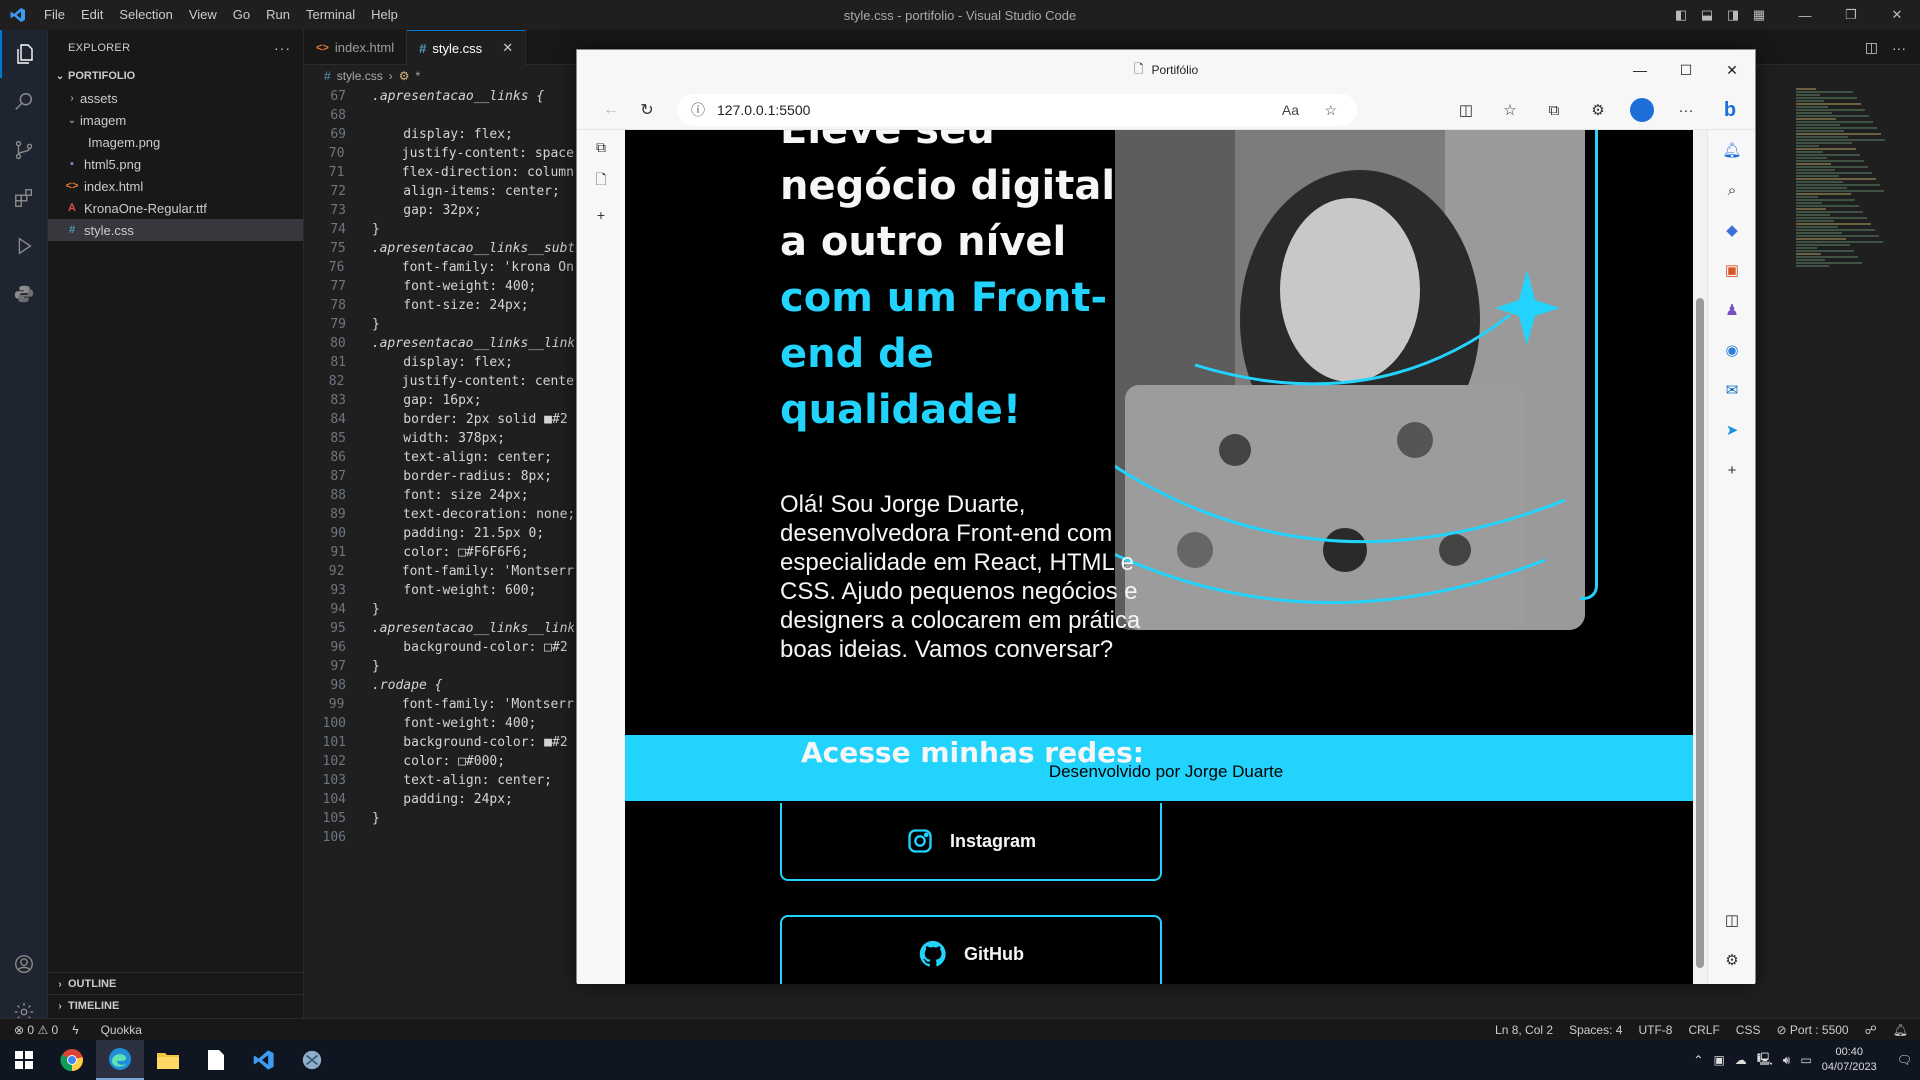  Describe the element at coordinates (1655, 1030) in the screenshot. I see `encoding: UTF-8` at that location.